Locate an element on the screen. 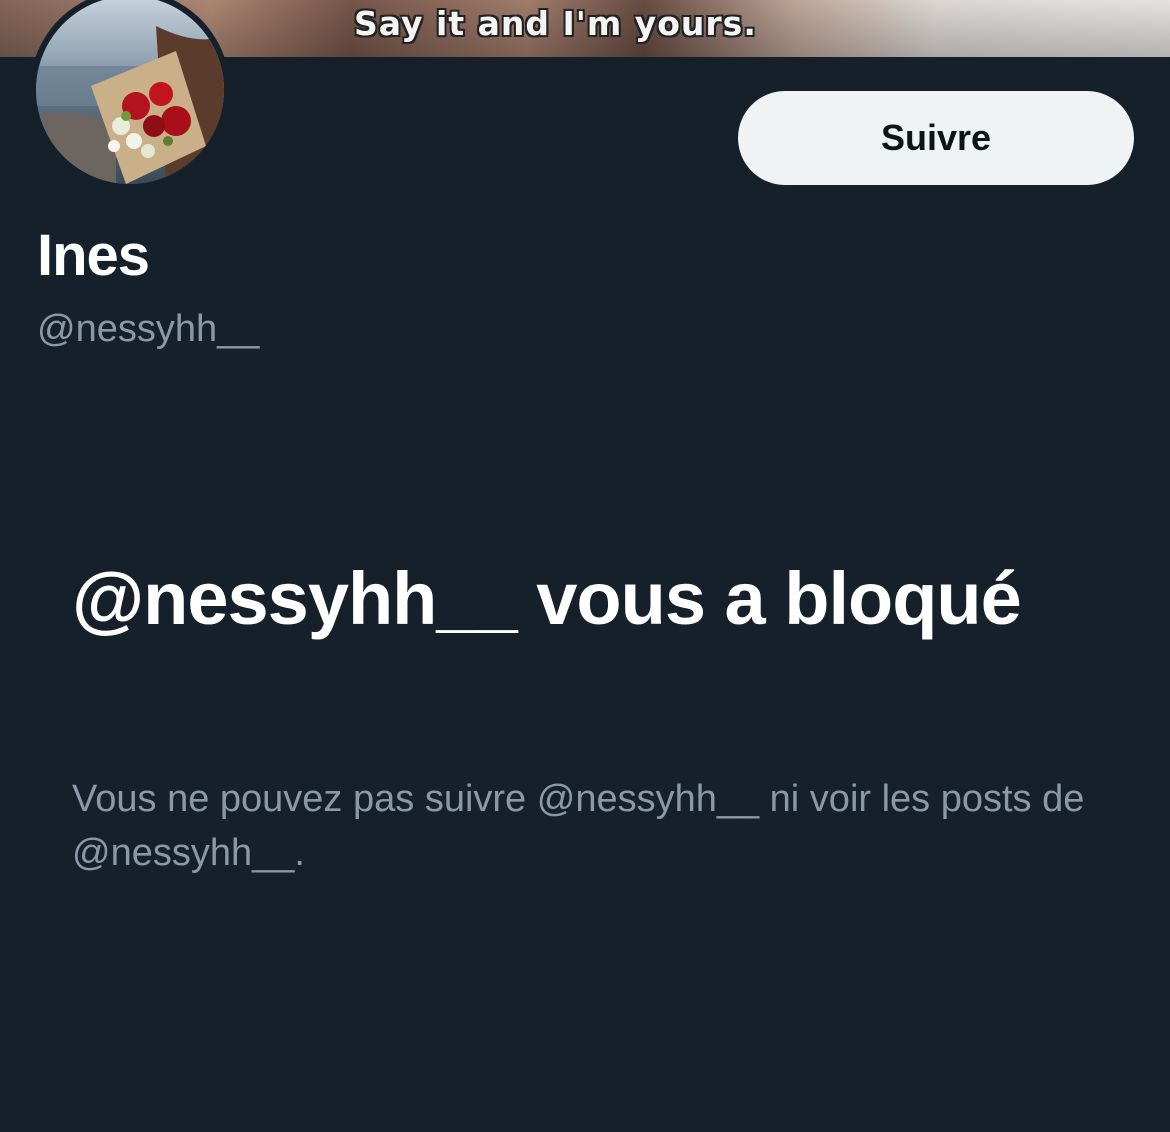  banner-caption: Say it and I'm yours. is located at coordinates (555, 23).